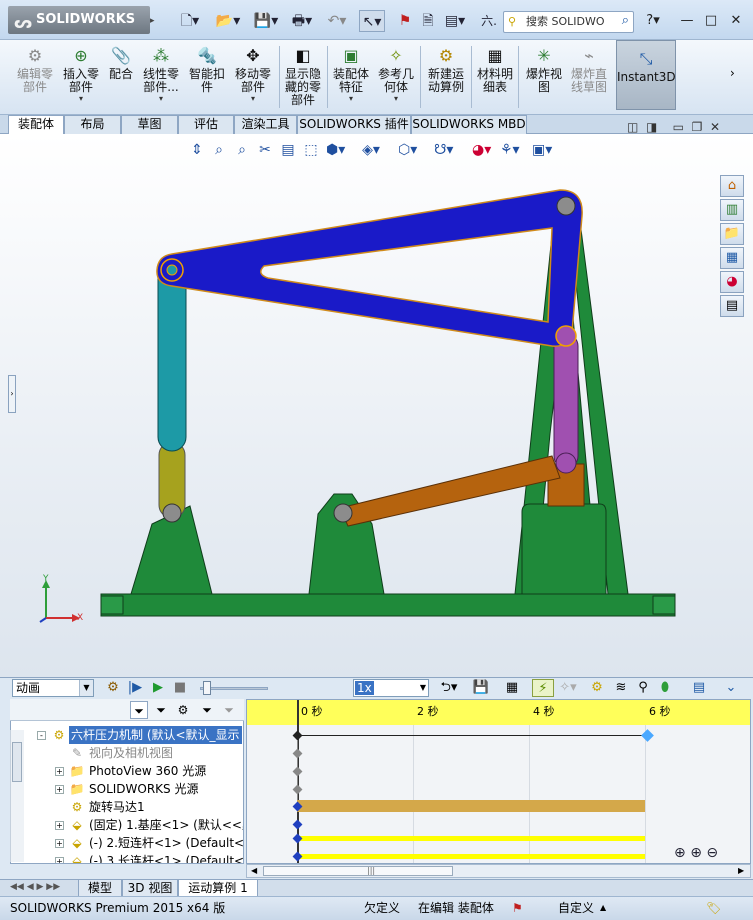  What do you see at coordinates (405, 21) in the screenshot?
I see `rebuild-icon: ⚑` at bounding box center [405, 21].